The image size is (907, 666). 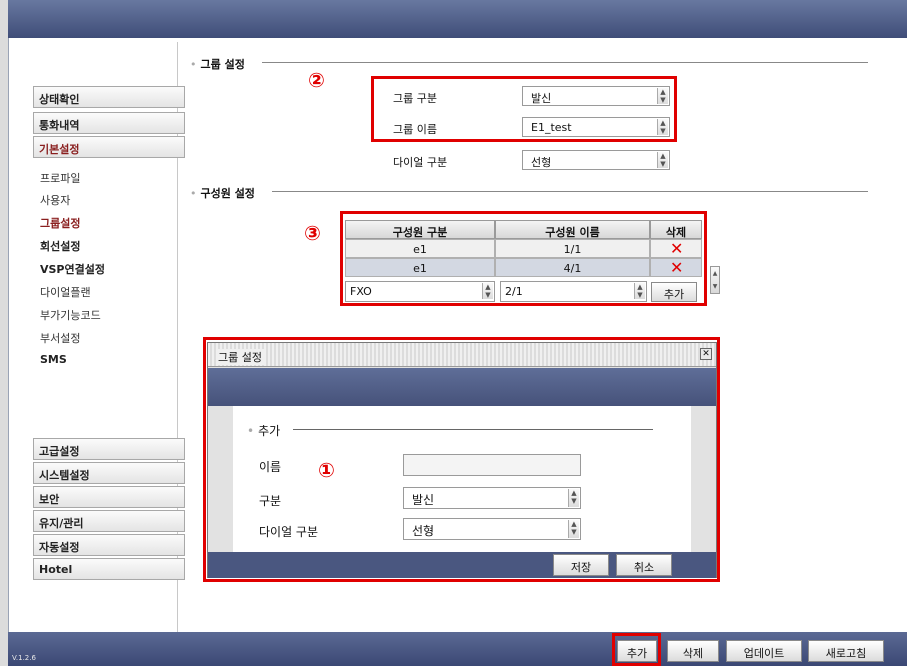 I want to click on refresh-button: 새로고침, so click(x=846, y=651).